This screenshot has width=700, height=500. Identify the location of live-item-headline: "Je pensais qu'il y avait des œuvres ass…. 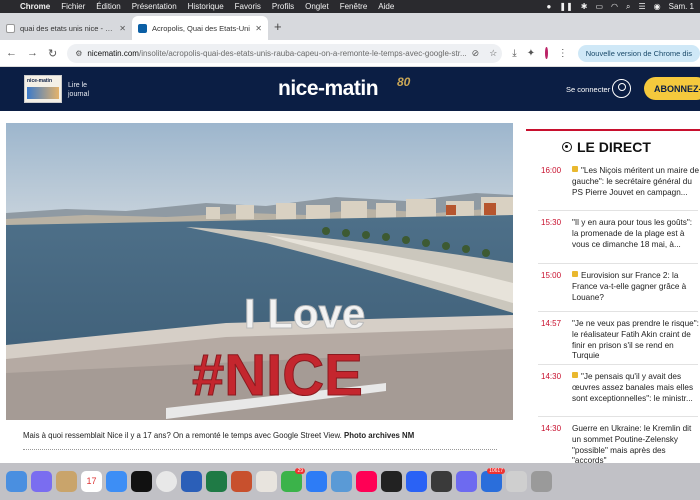
(636, 388).